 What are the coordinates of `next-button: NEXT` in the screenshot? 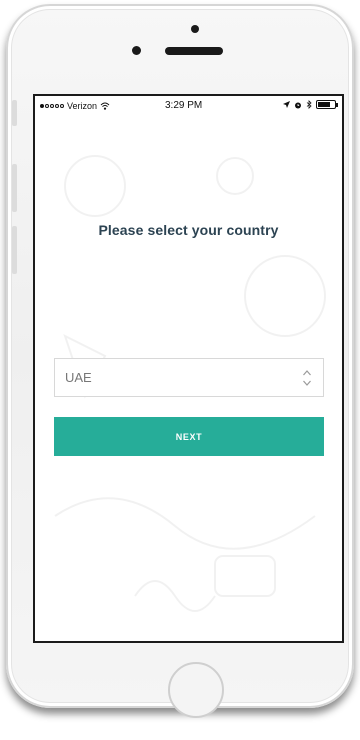 It's located at (189, 436).